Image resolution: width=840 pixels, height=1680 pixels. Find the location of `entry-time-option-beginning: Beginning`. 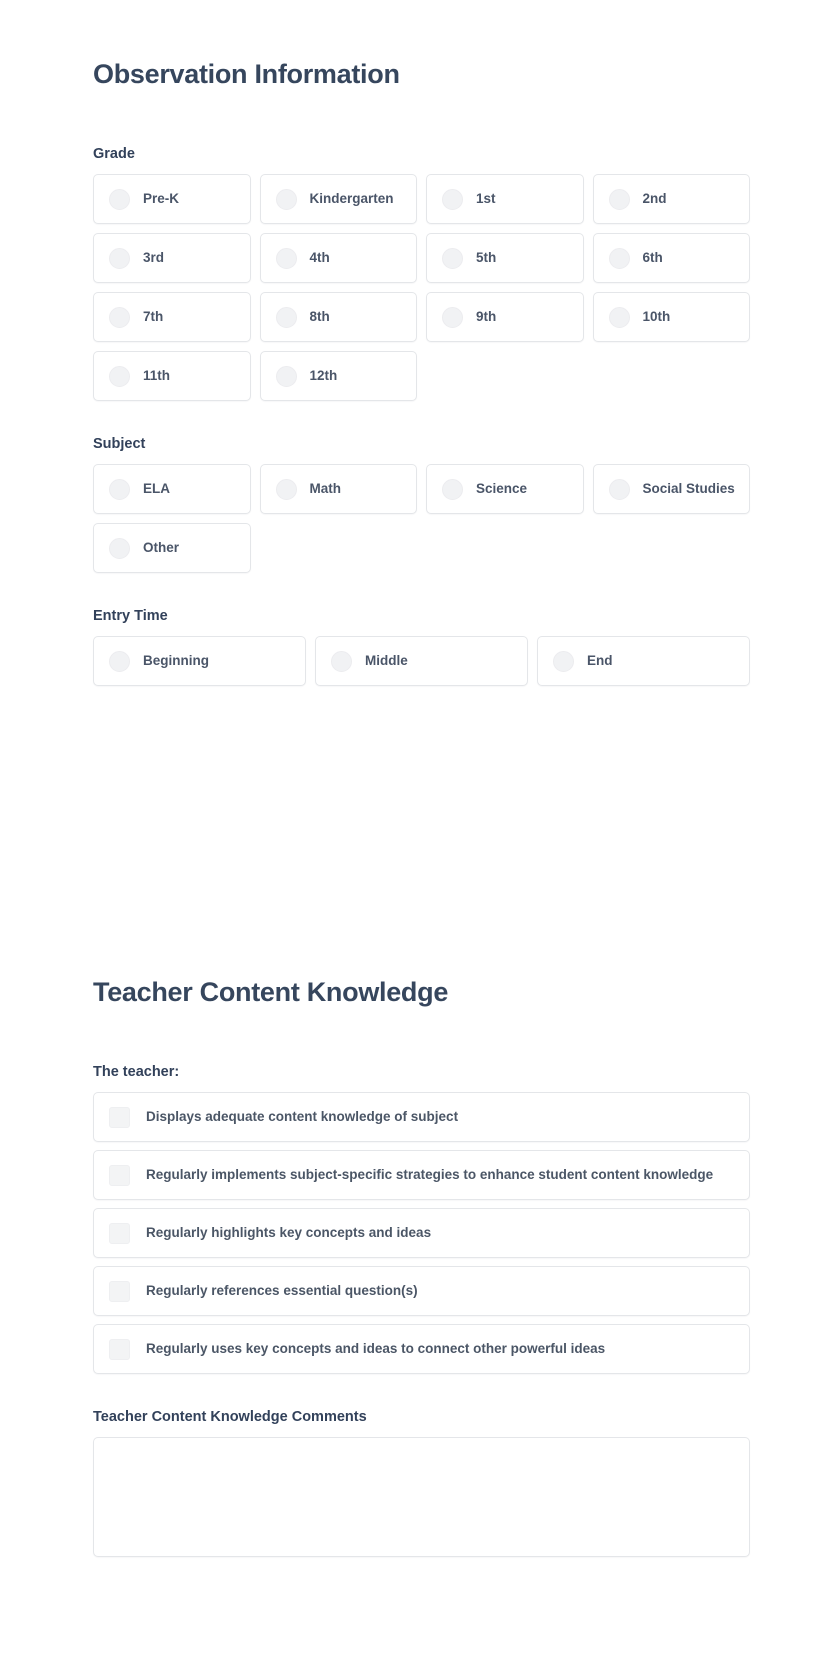

entry-time-option-beginning: Beginning is located at coordinates (199, 660).